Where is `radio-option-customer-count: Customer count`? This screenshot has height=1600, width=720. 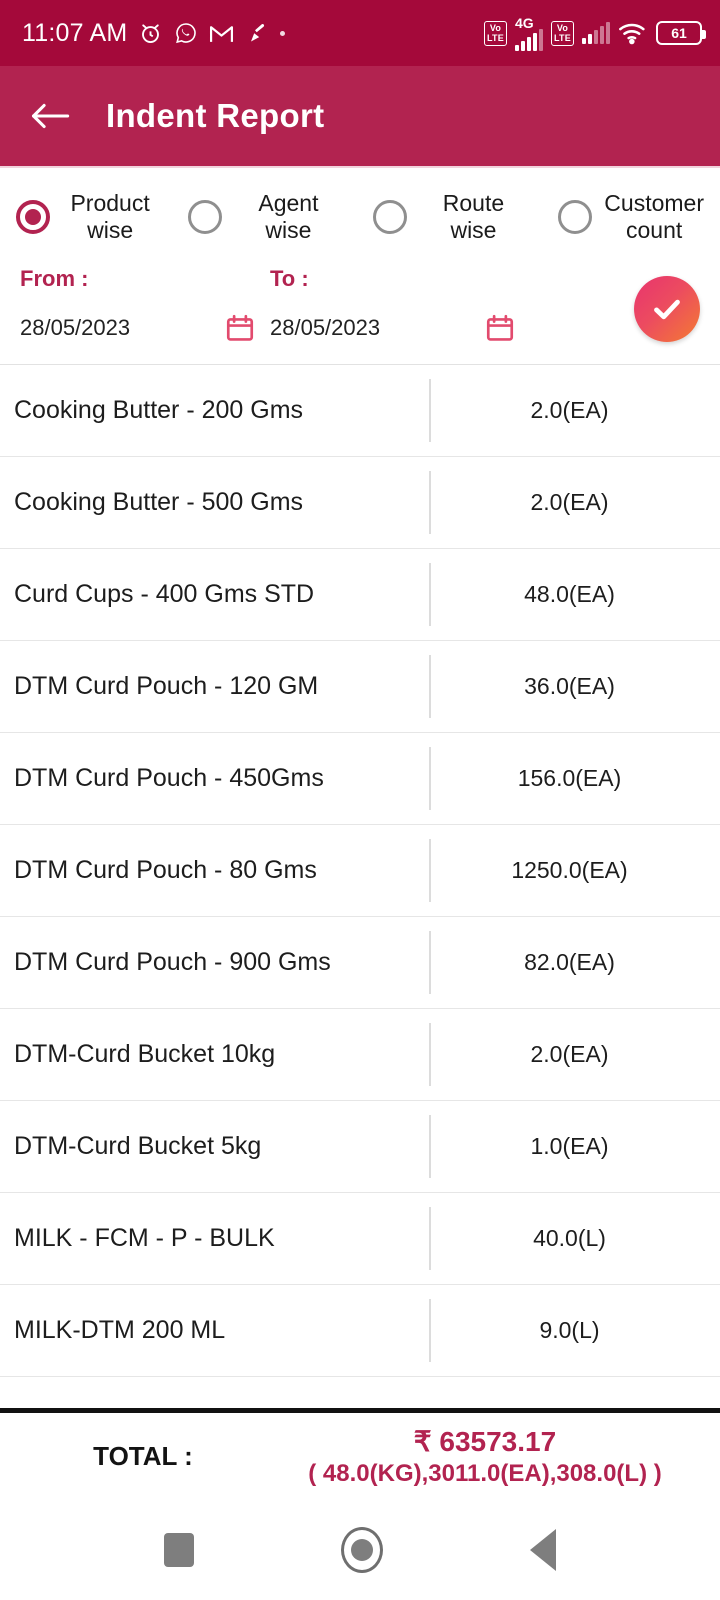
radio-option-customer-count: Customer count is located at coordinates (631, 217).